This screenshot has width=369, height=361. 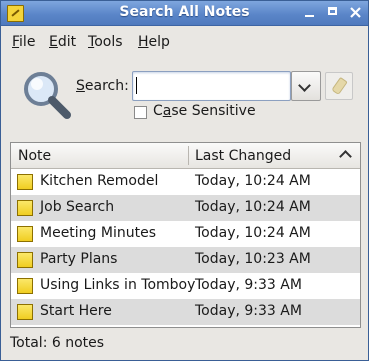 I want to click on case-sensitive-label: Case Sensitive, so click(x=204, y=111).